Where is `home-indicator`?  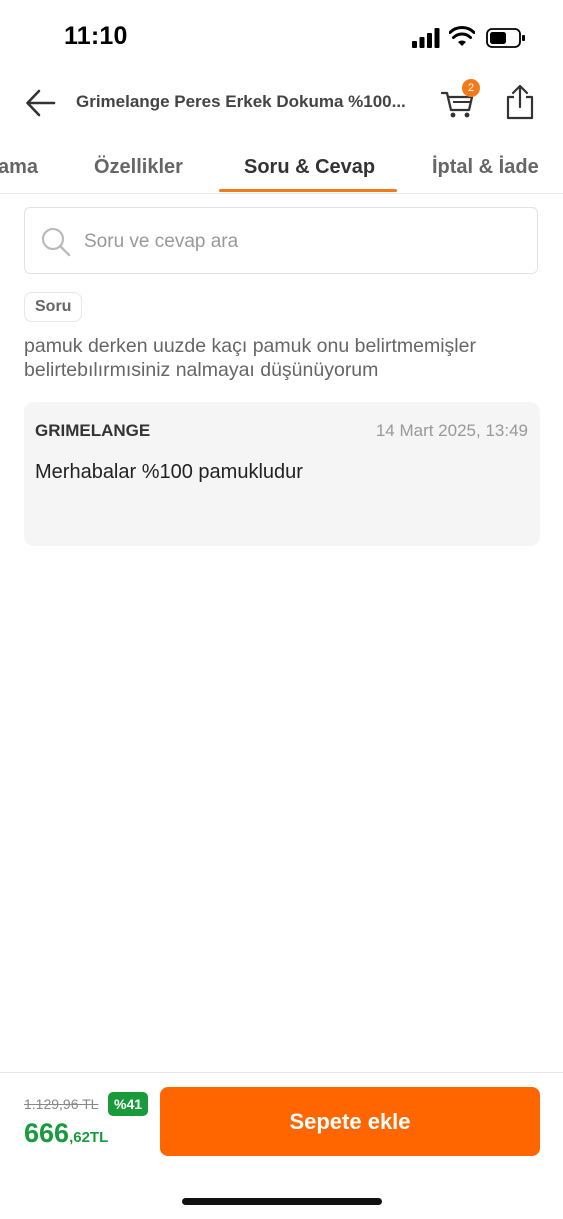
home-indicator is located at coordinates (282, 1201).